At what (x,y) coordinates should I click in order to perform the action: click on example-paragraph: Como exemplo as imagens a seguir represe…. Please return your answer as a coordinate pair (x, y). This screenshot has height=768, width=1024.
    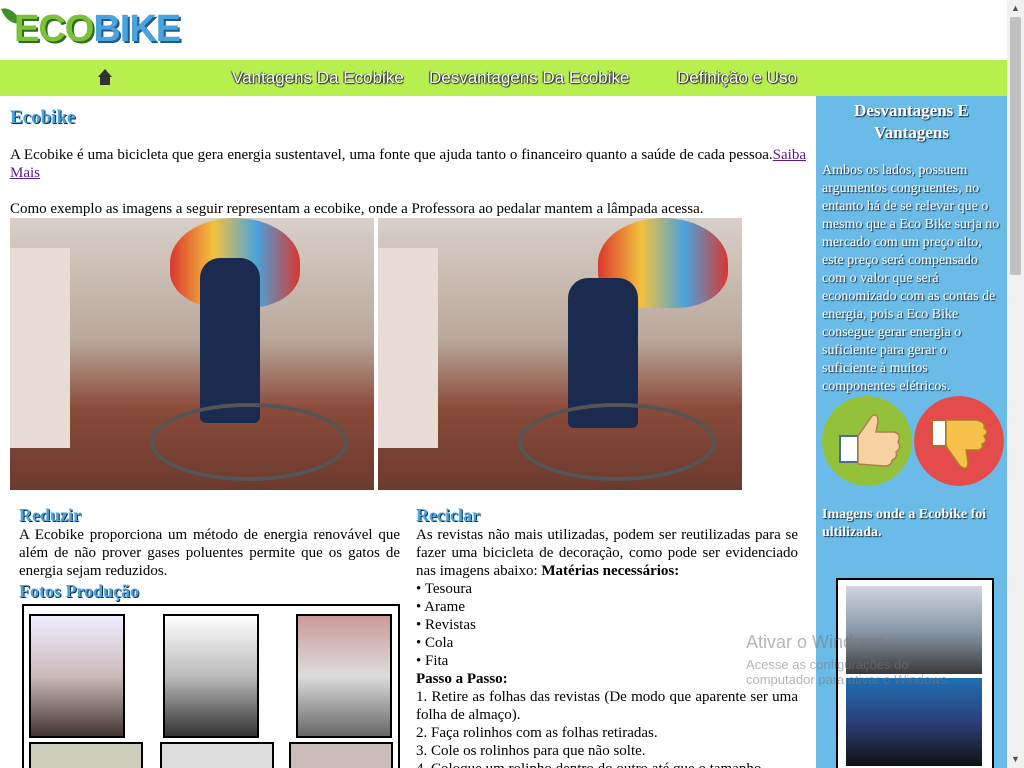
    Looking at the image, I should click on (357, 209).